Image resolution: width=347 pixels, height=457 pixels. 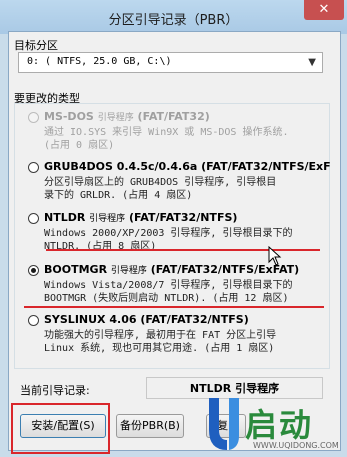 What do you see at coordinates (183, 217) in the screenshot?
I see `option-ntldr-fs: (FAT/FAT32/NTFS)` at bounding box center [183, 217].